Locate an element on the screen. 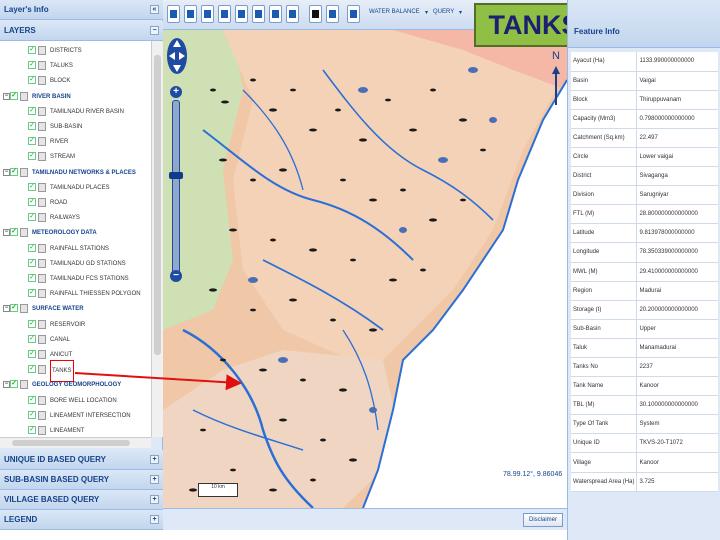  collapse-icon: « is located at coordinates (154, 9).